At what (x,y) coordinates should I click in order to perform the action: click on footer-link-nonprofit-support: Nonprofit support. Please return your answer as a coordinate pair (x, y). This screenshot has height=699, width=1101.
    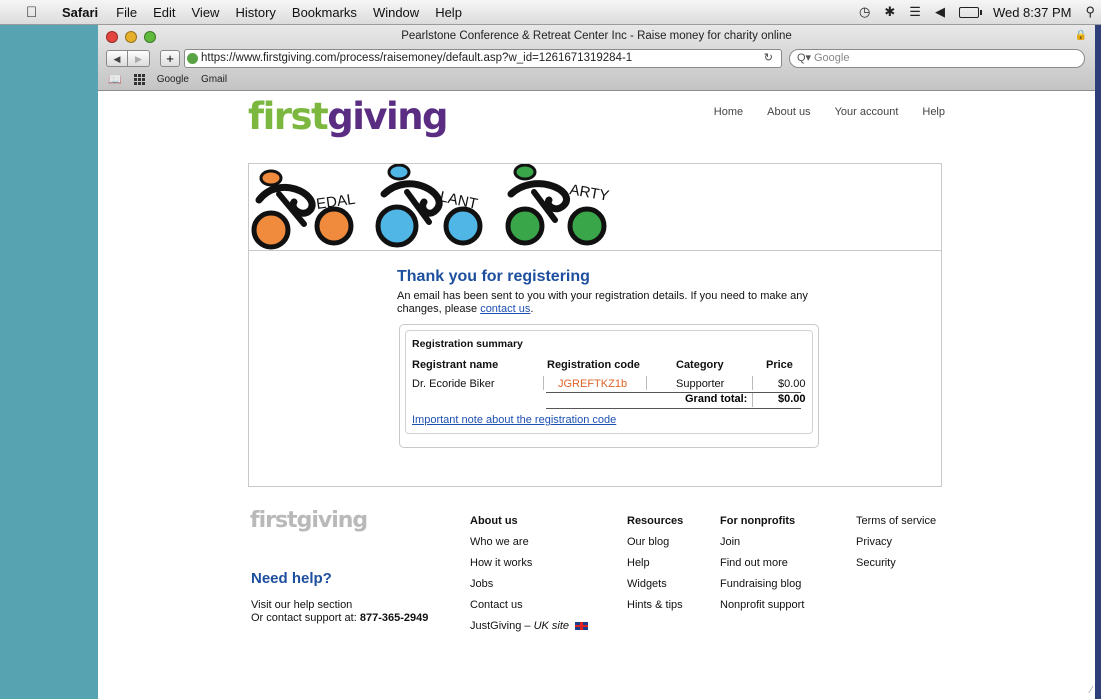
    Looking at the image, I should click on (762, 605).